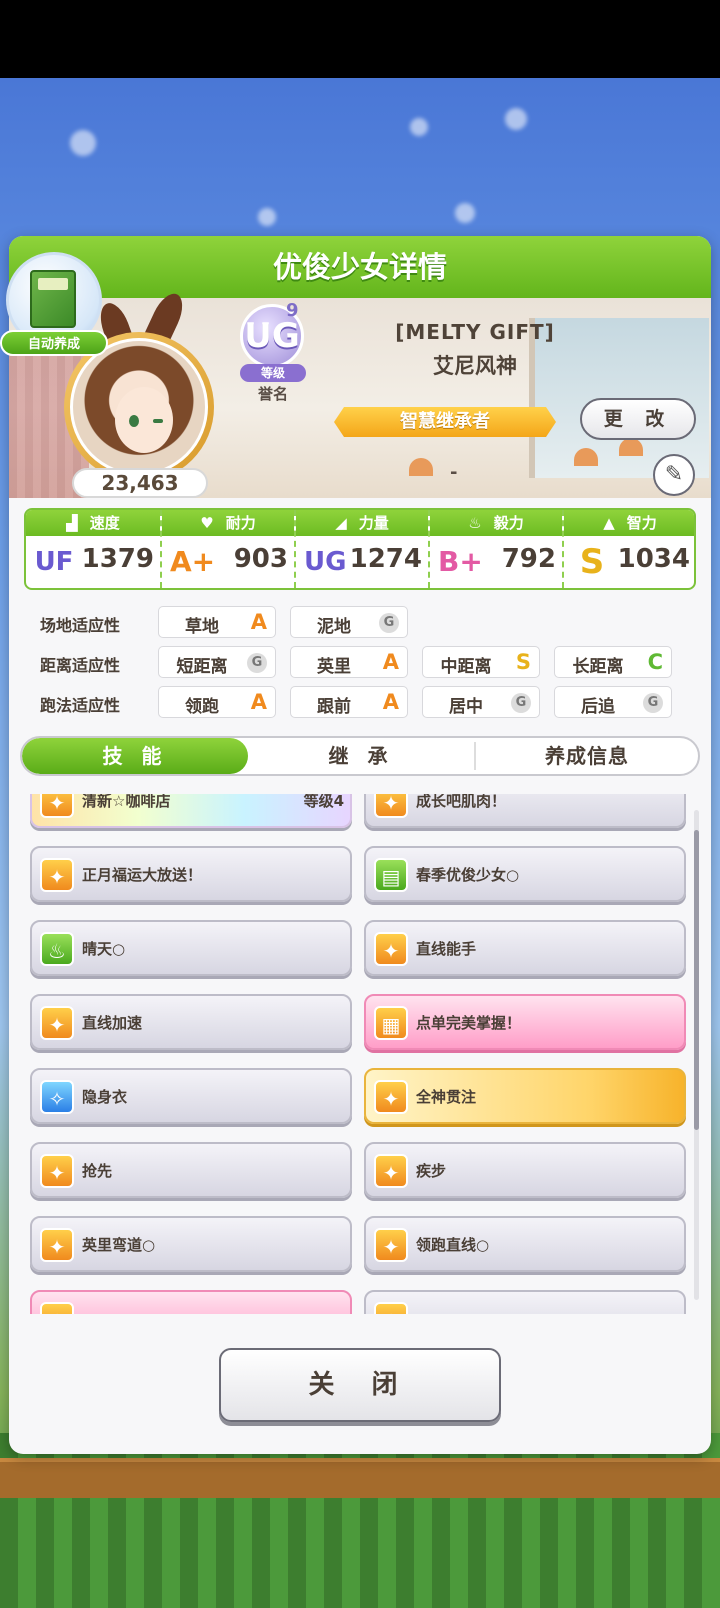 The image size is (720, 1608). I want to click on stat-wisdom: ▲ 智力 S 1034, so click(628, 549).